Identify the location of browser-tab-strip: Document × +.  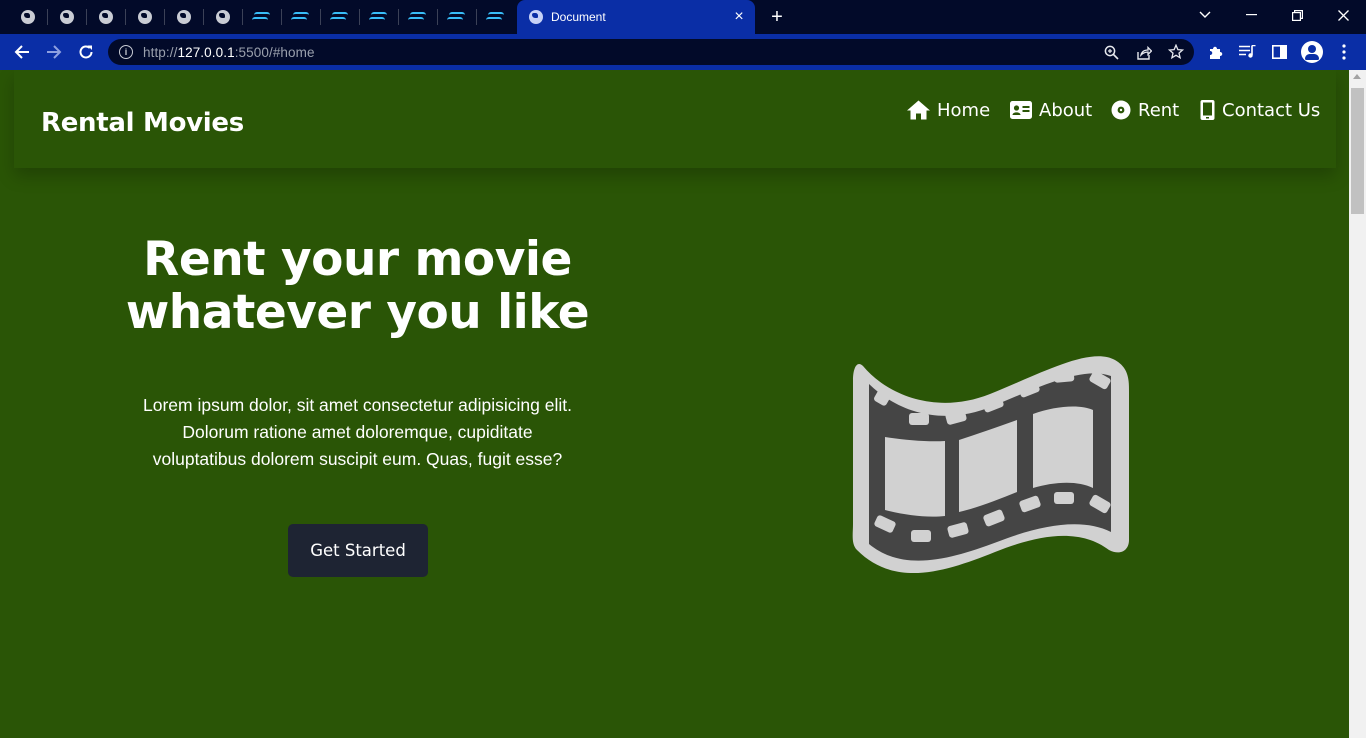
(683, 17).